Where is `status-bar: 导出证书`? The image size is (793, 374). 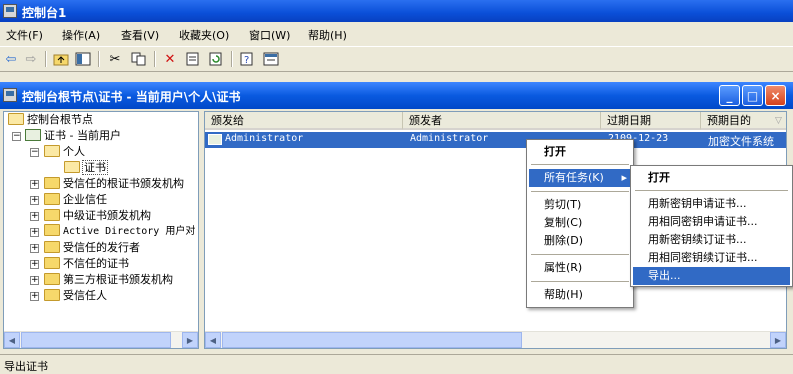 status-bar: 导出证书 is located at coordinates (396, 364).